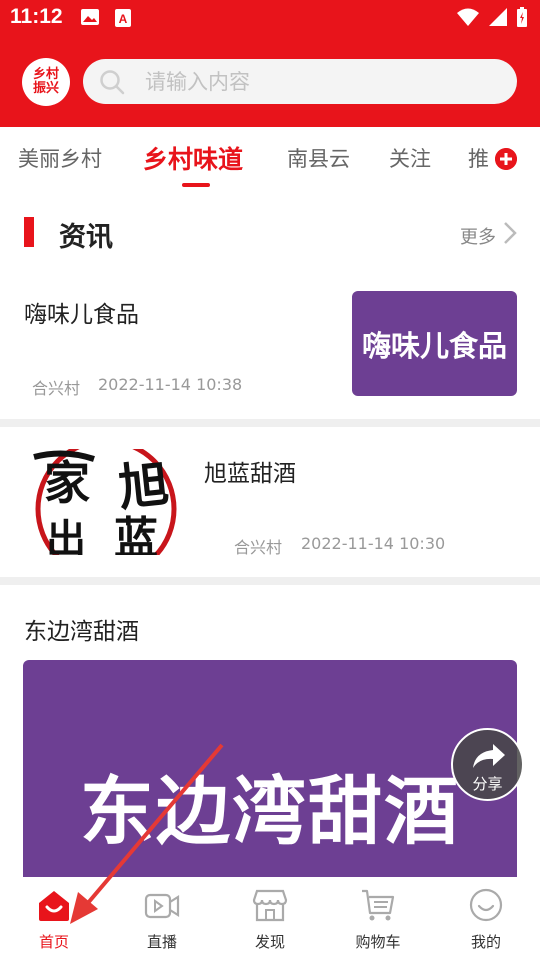 The height and width of the screenshot is (960, 540). What do you see at coordinates (67, 483) in the screenshot?
I see `svg-text: 家` at bounding box center [67, 483].